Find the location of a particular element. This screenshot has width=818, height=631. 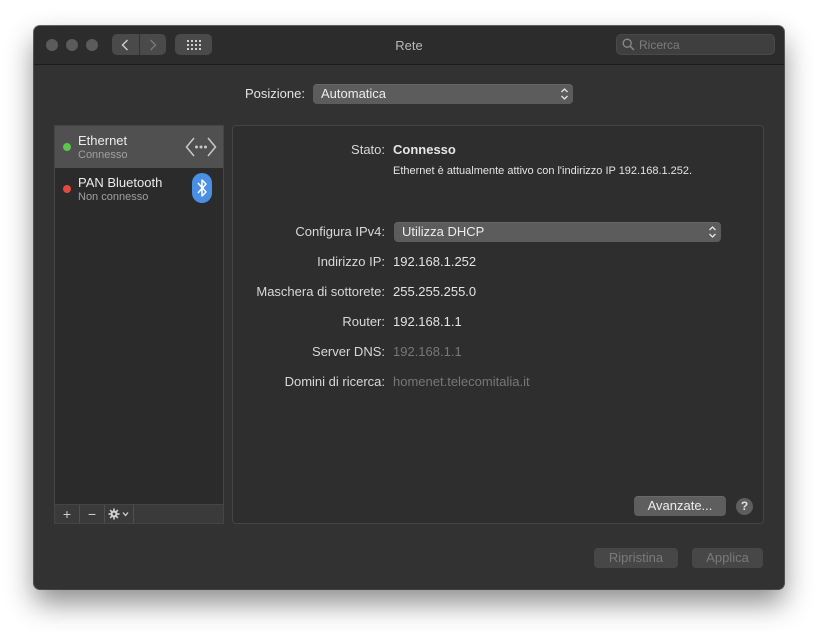

zoom-window-button is located at coordinates (92, 45).